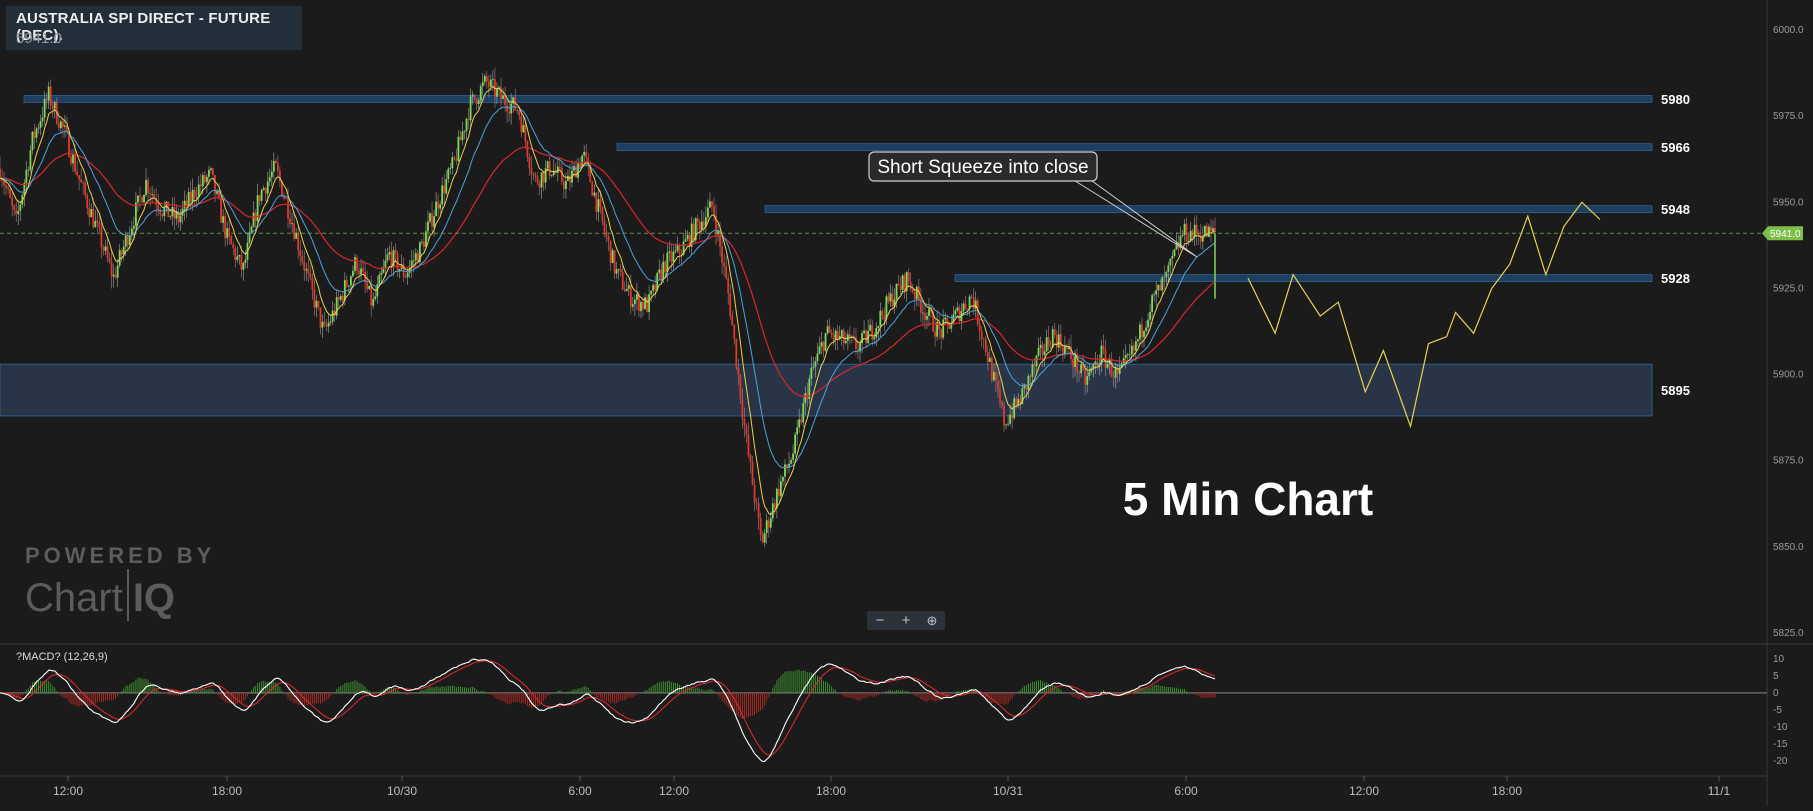 The width and height of the screenshot is (1813, 811). Describe the element at coordinates (838, 99) in the screenshot. I see `level-band` at that location.